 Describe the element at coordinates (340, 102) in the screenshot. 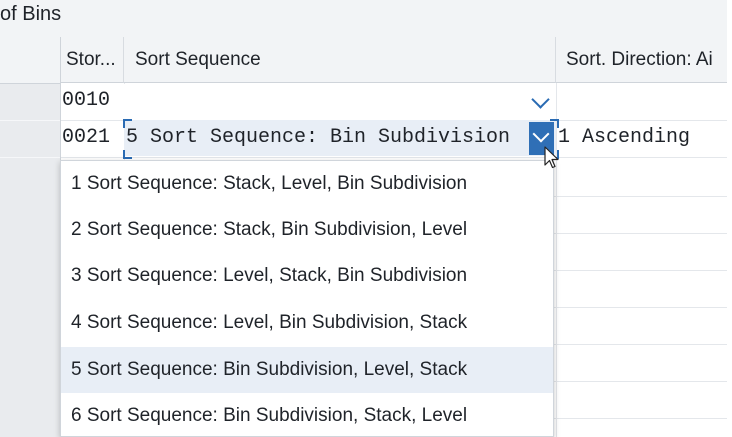

I see `sort-sequence-combobox` at that location.